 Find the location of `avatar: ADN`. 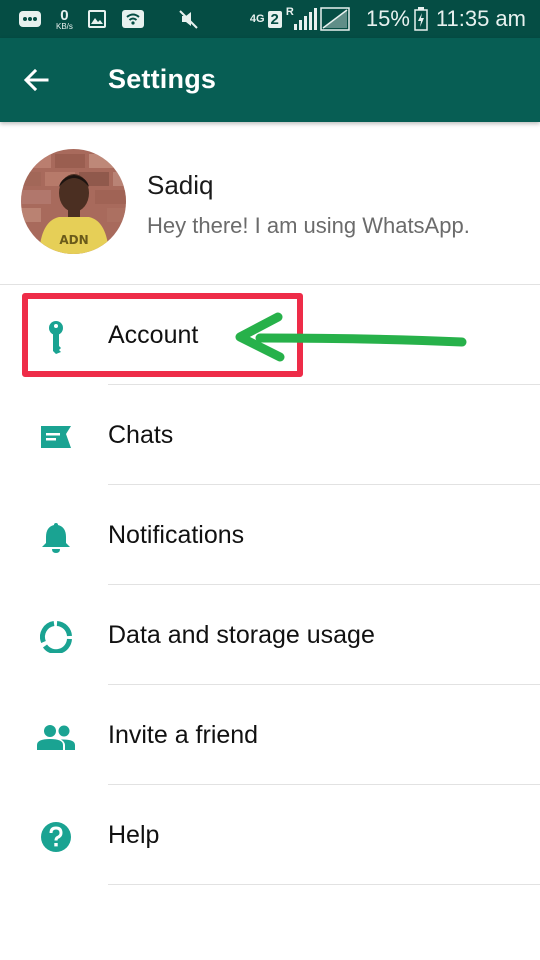

avatar: ADN is located at coordinates (73, 201).